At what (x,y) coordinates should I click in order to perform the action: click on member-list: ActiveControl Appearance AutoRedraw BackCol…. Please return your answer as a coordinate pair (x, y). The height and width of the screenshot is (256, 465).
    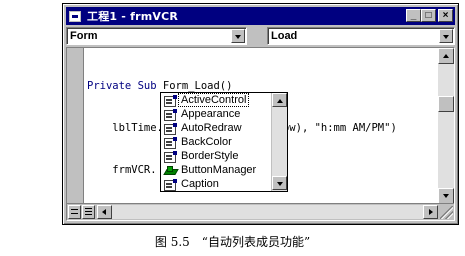
    Looking at the image, I should click on (216, 142).